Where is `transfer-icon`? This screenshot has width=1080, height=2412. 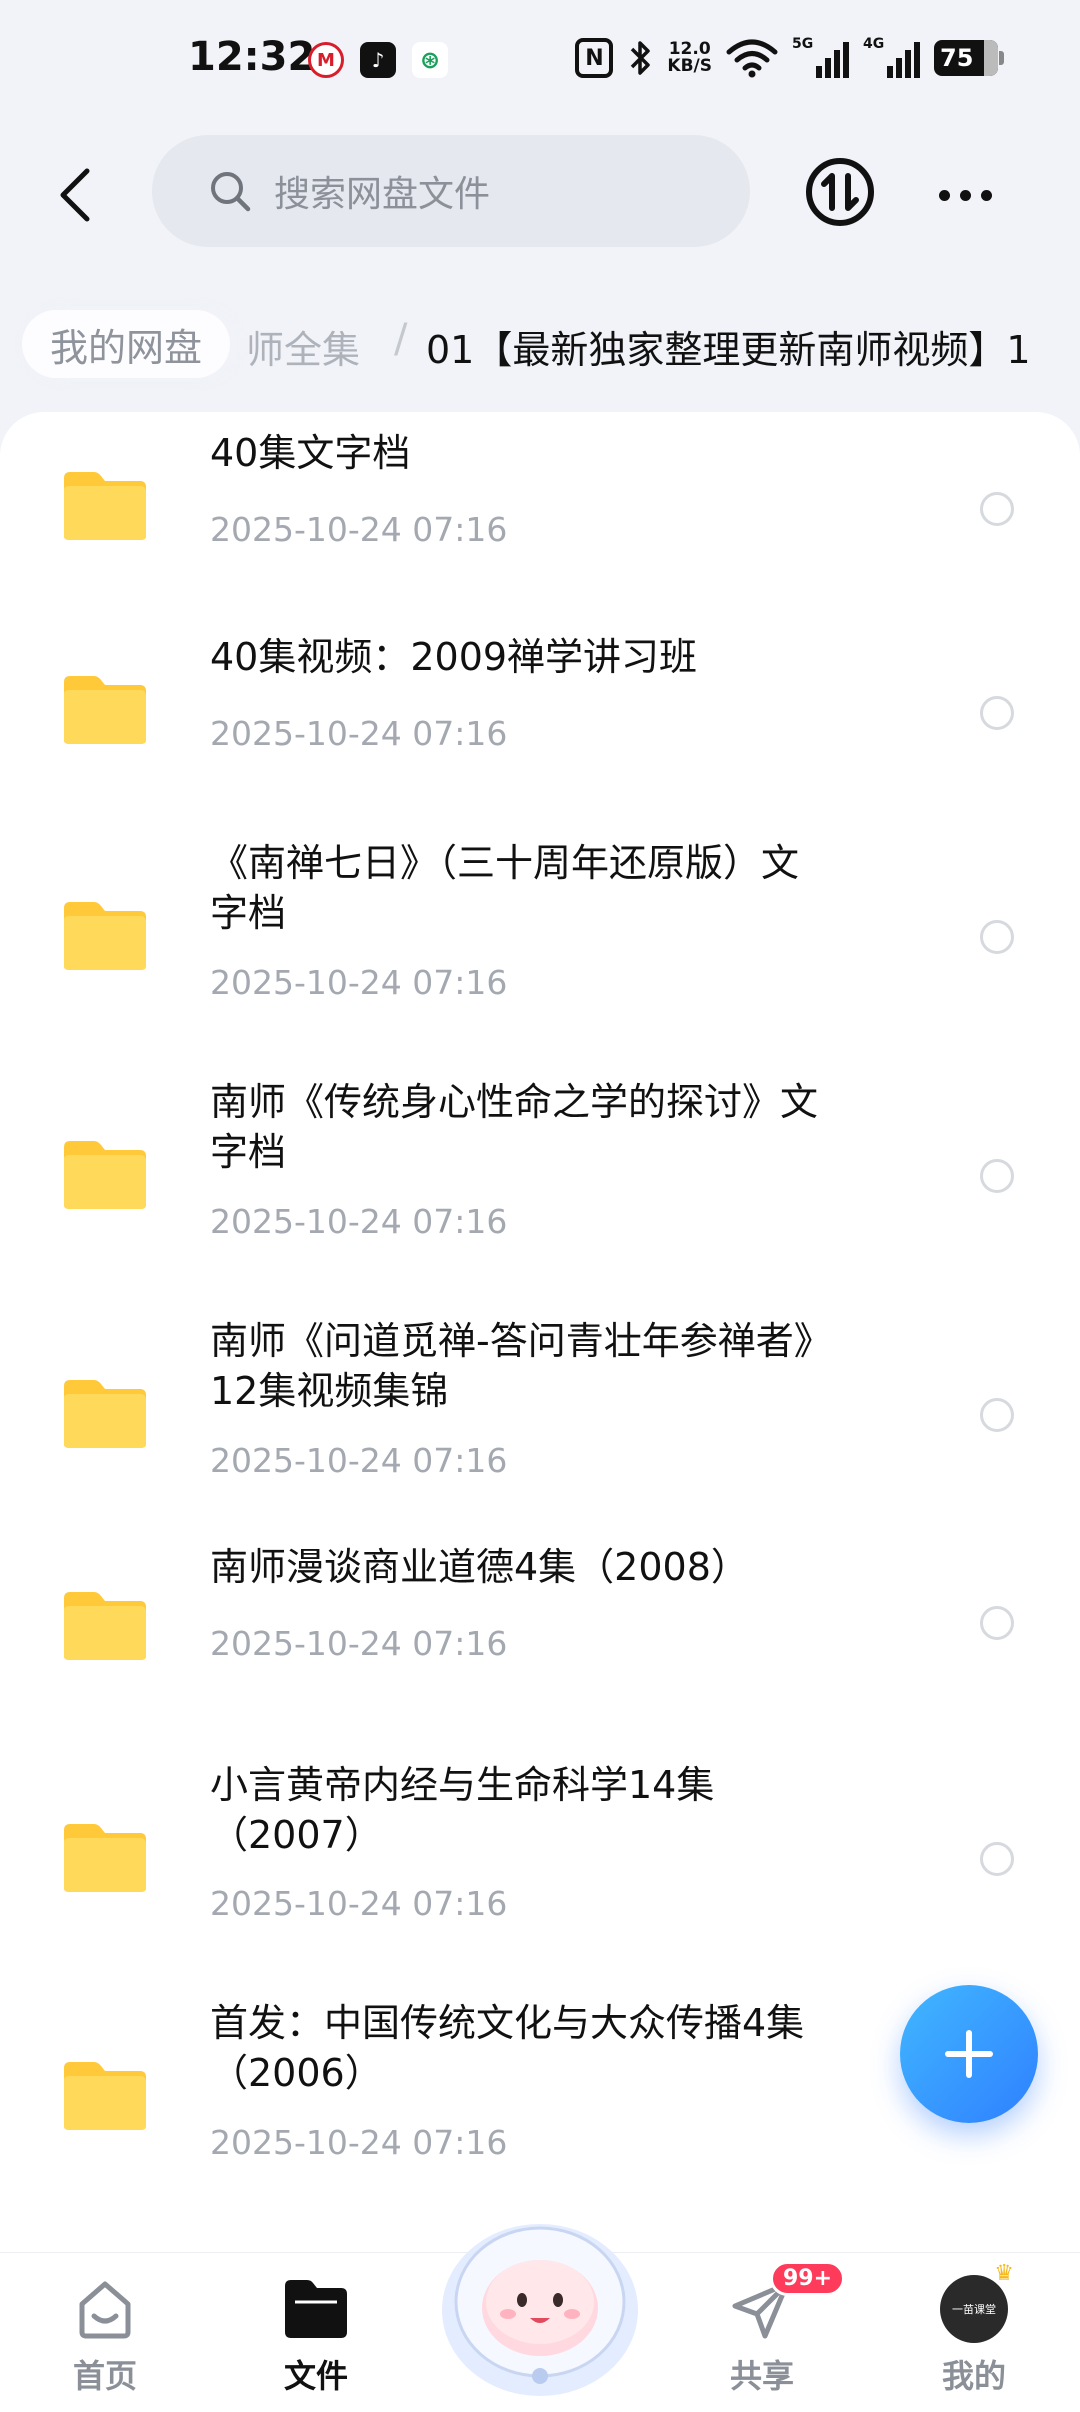 transfer-icon is located at coordinates (840, 192).